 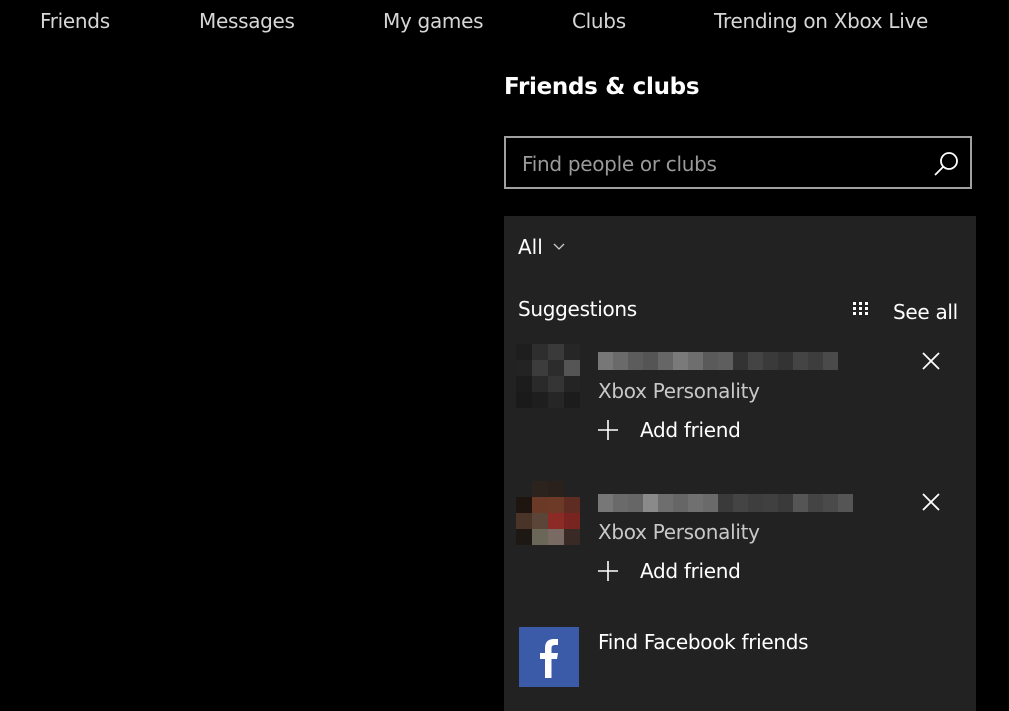 What do you see at coordinates (703, 642) in the screenshot?
I see `find-facebook-friends-link: Find Facebook friends` at bounding box center [703, 642].